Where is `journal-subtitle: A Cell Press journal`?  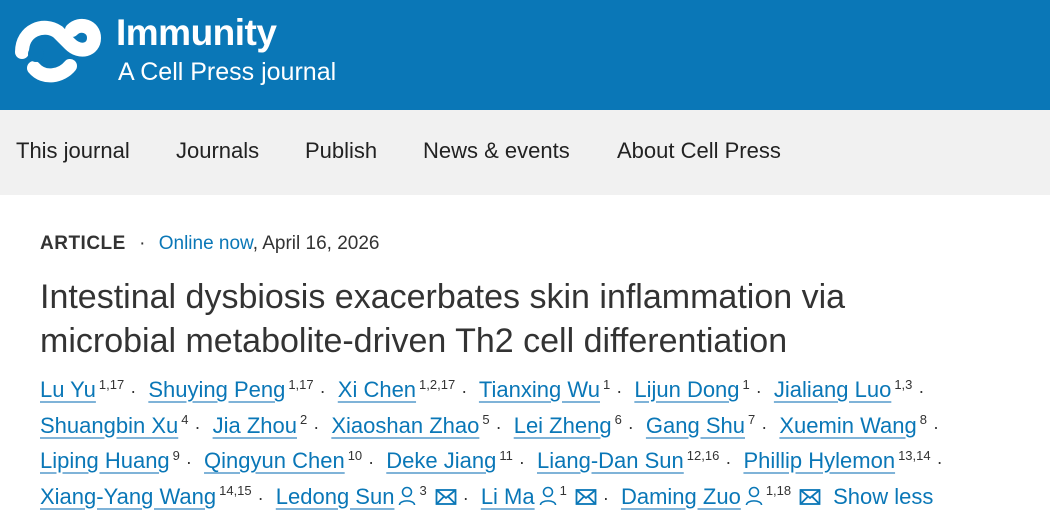 journal-subtitle: A Cell Press journal is located at coordinates (227, 72).